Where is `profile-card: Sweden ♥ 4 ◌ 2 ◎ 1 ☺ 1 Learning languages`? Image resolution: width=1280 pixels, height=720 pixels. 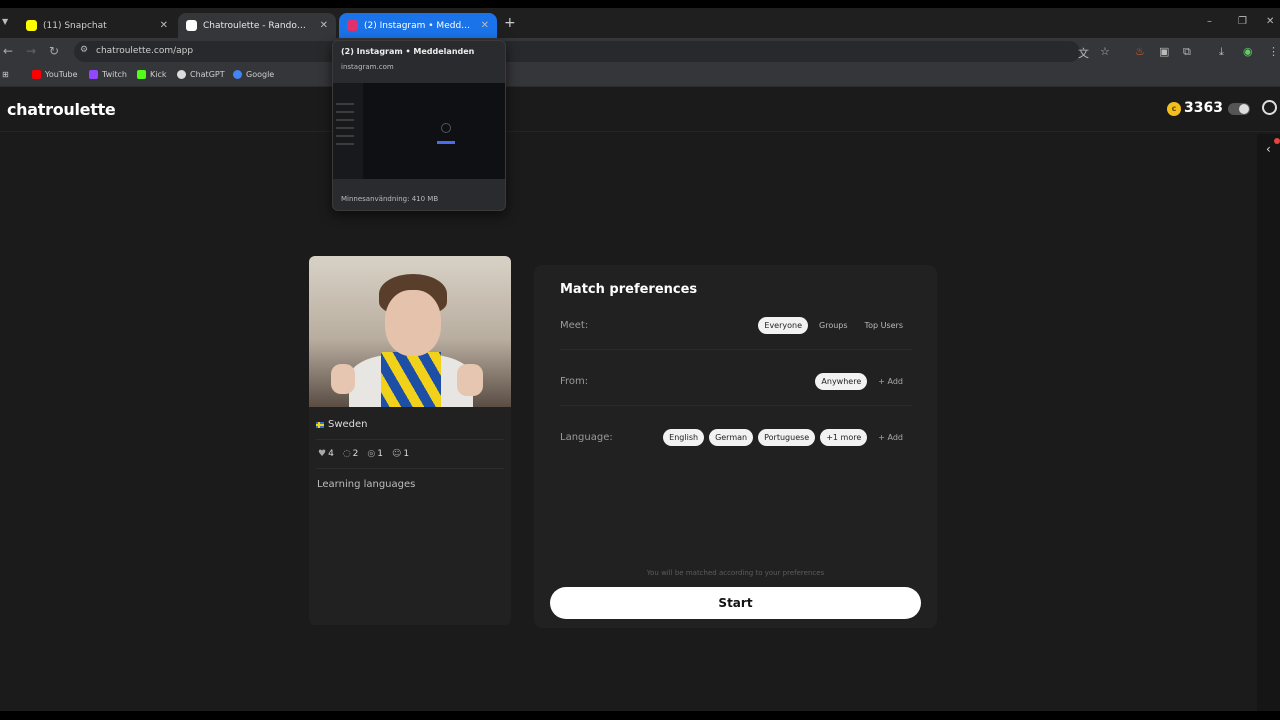 profile-card: Sweden ♥ 4 ◌ 2 ◎ 1 ☺ 1 Learning languages is located at coordinates (410, 440).